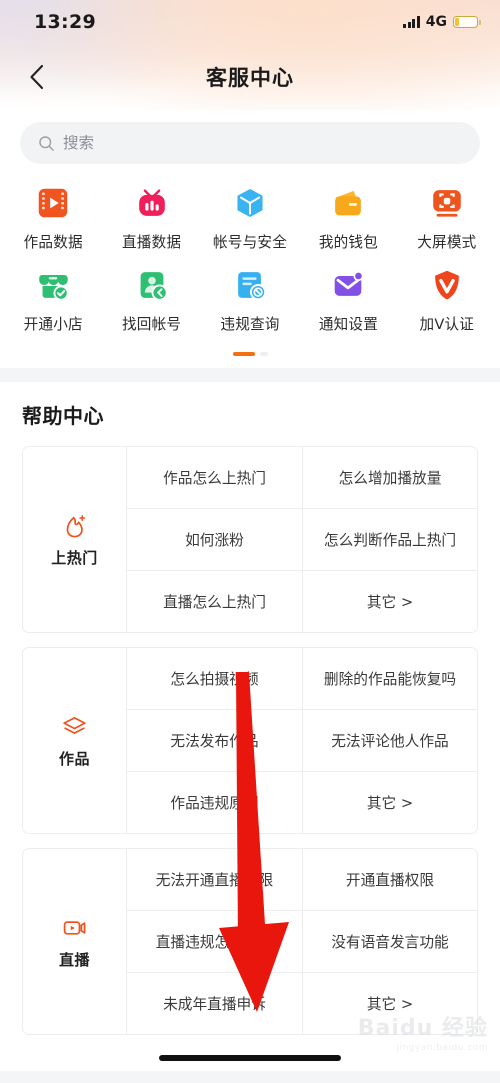 The width and height of the screenshot is (500, 1083). Describe the element at coordinates (75, 740) in the screenshot. I see `help-category-works: 作品` at that location.